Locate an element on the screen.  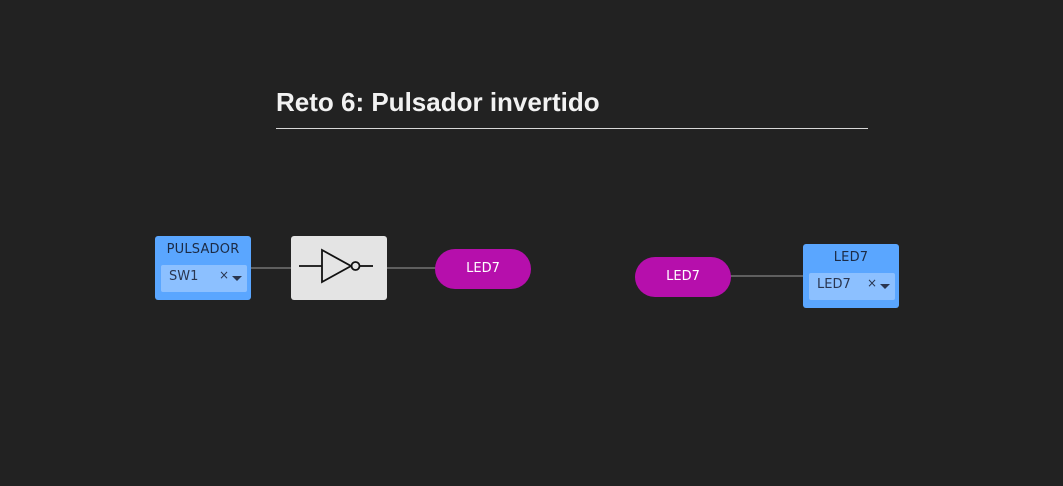
wire-gate-to-led is located at coordinates (411, 268).